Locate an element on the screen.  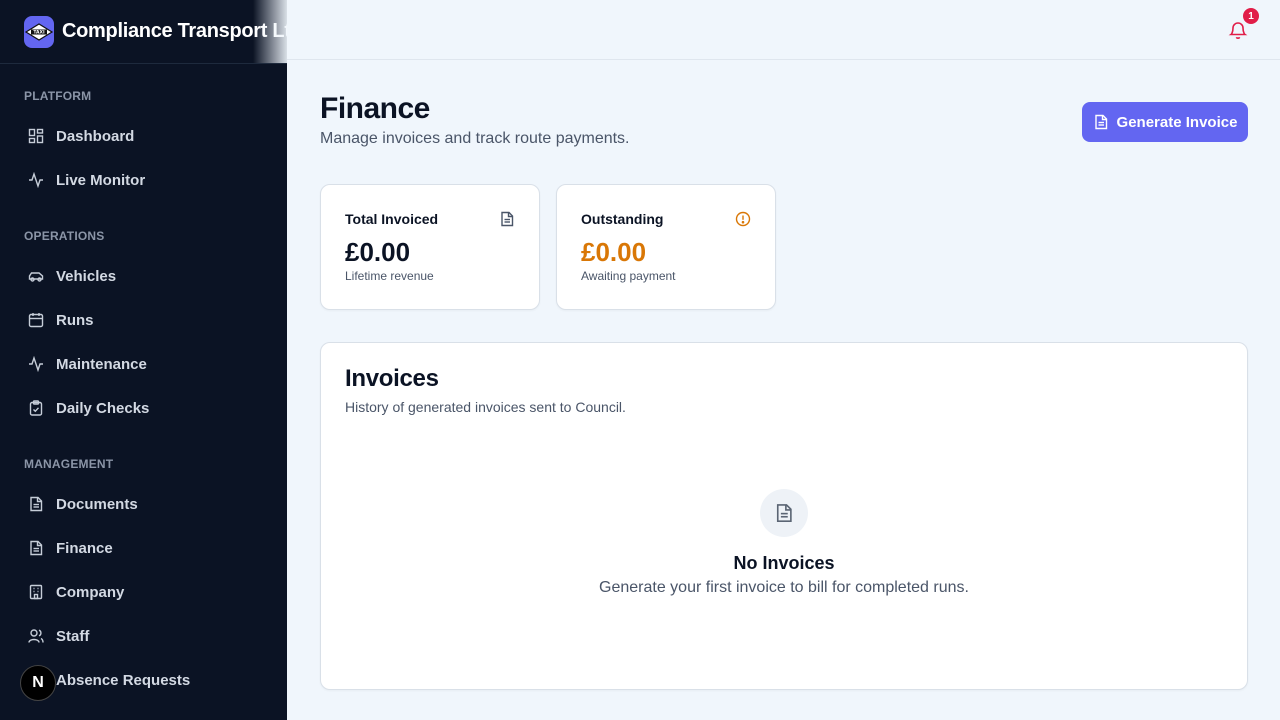
sidebar-item-maintenance: Maintenance is located at coordinates (85, 364).